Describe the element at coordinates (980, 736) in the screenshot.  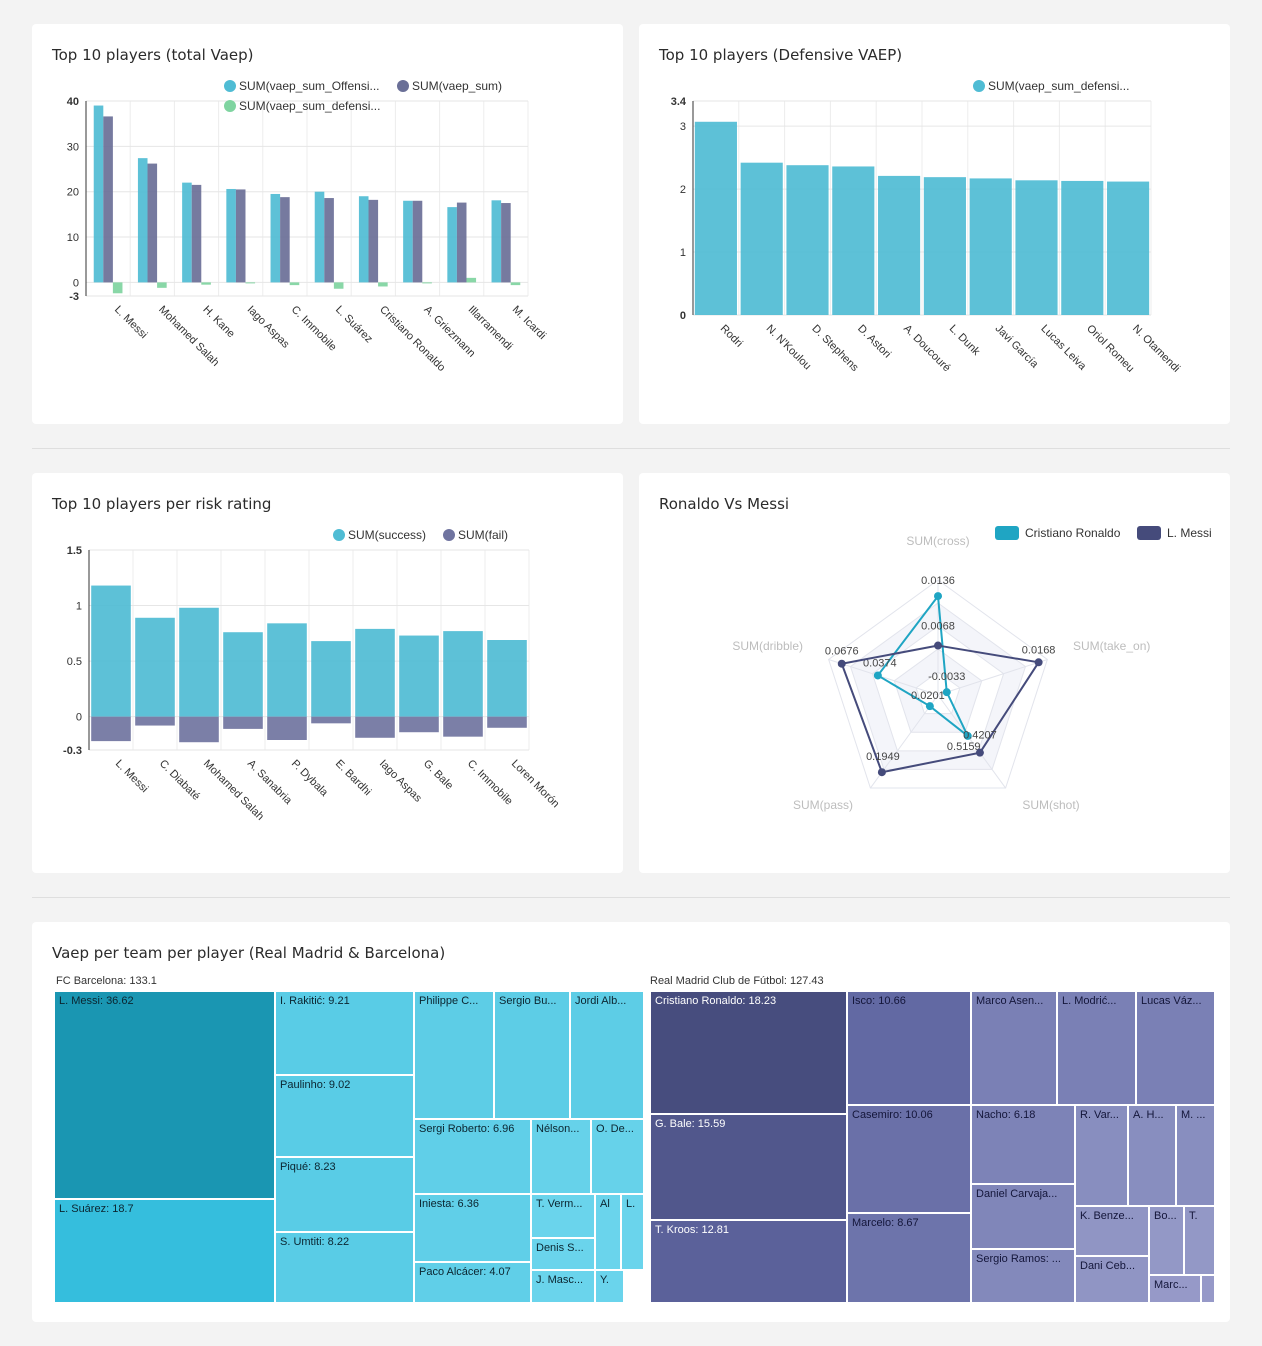
I see `radar-value-label: 0.4207` at that location.